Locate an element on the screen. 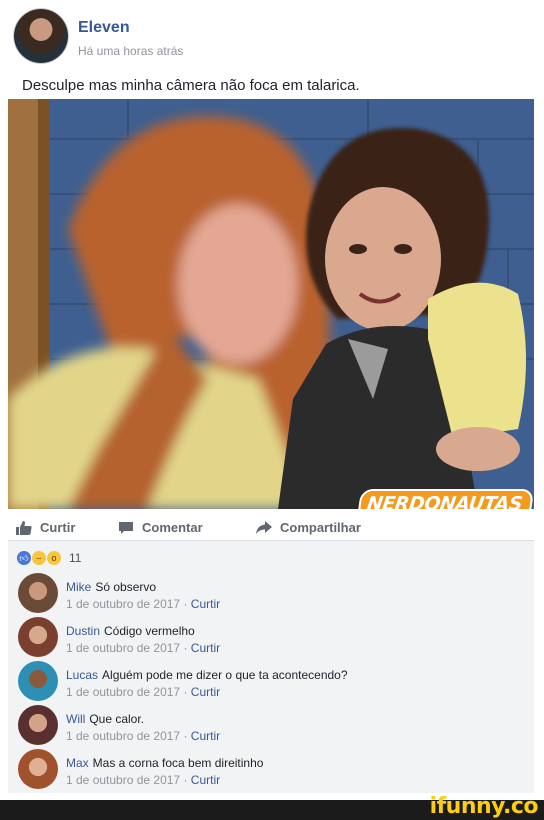 The image size is (544, 820). haha-icon: ⌣ is located at coordinates (39, 558).